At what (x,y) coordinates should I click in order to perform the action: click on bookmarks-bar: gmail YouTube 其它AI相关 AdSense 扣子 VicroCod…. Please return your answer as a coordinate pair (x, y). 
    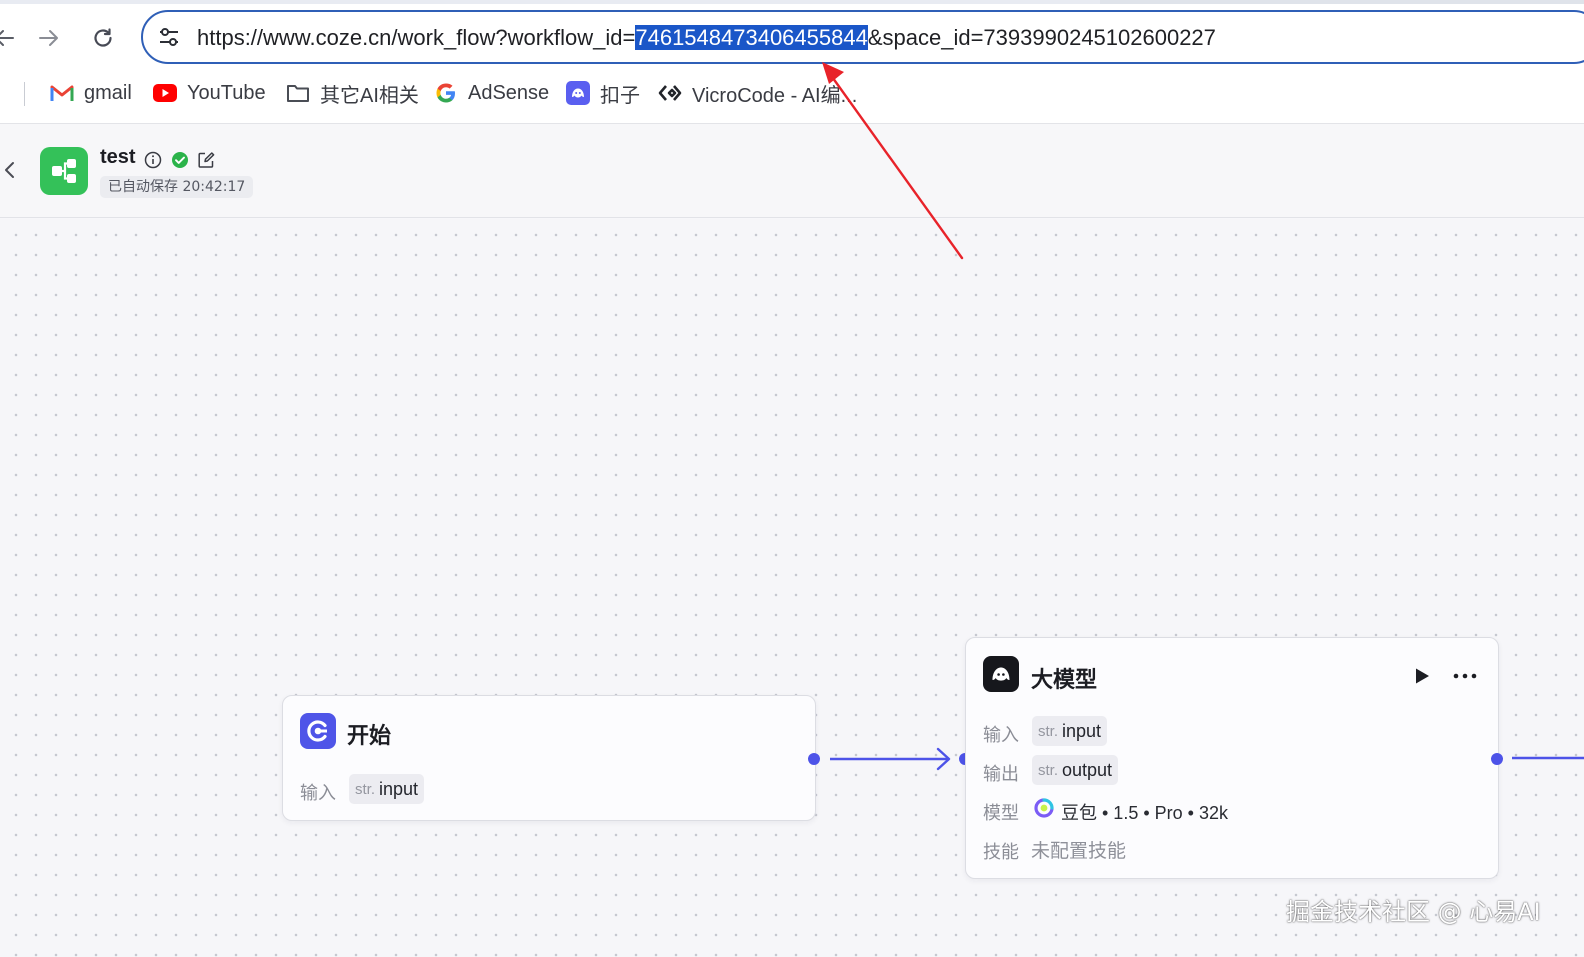
    Looking at the image, I should click on (792, 93).